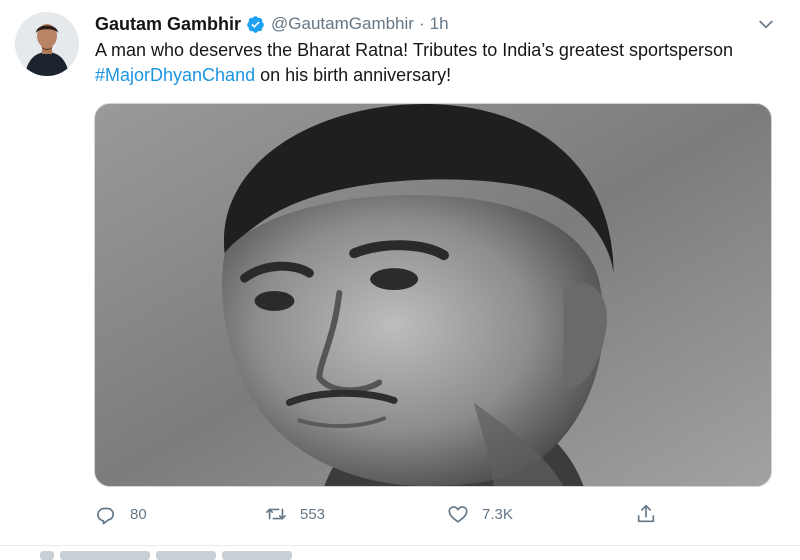 The width and height of the screenshot is (800, 560). I want to click on reply-icon, so click(105, 516).